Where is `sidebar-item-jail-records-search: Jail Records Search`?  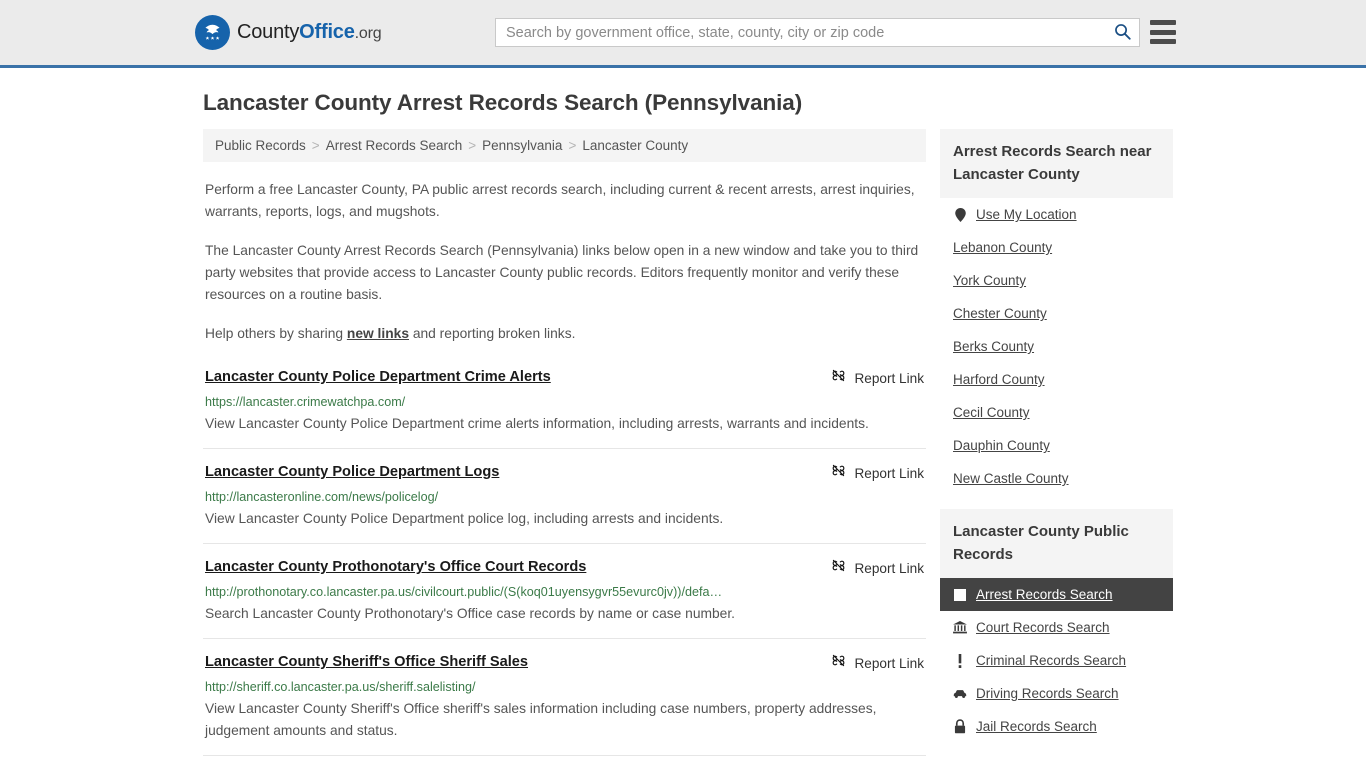
sidebar-item-jail-records-search: Jail Records Search is located at coordinates (1056, 726).